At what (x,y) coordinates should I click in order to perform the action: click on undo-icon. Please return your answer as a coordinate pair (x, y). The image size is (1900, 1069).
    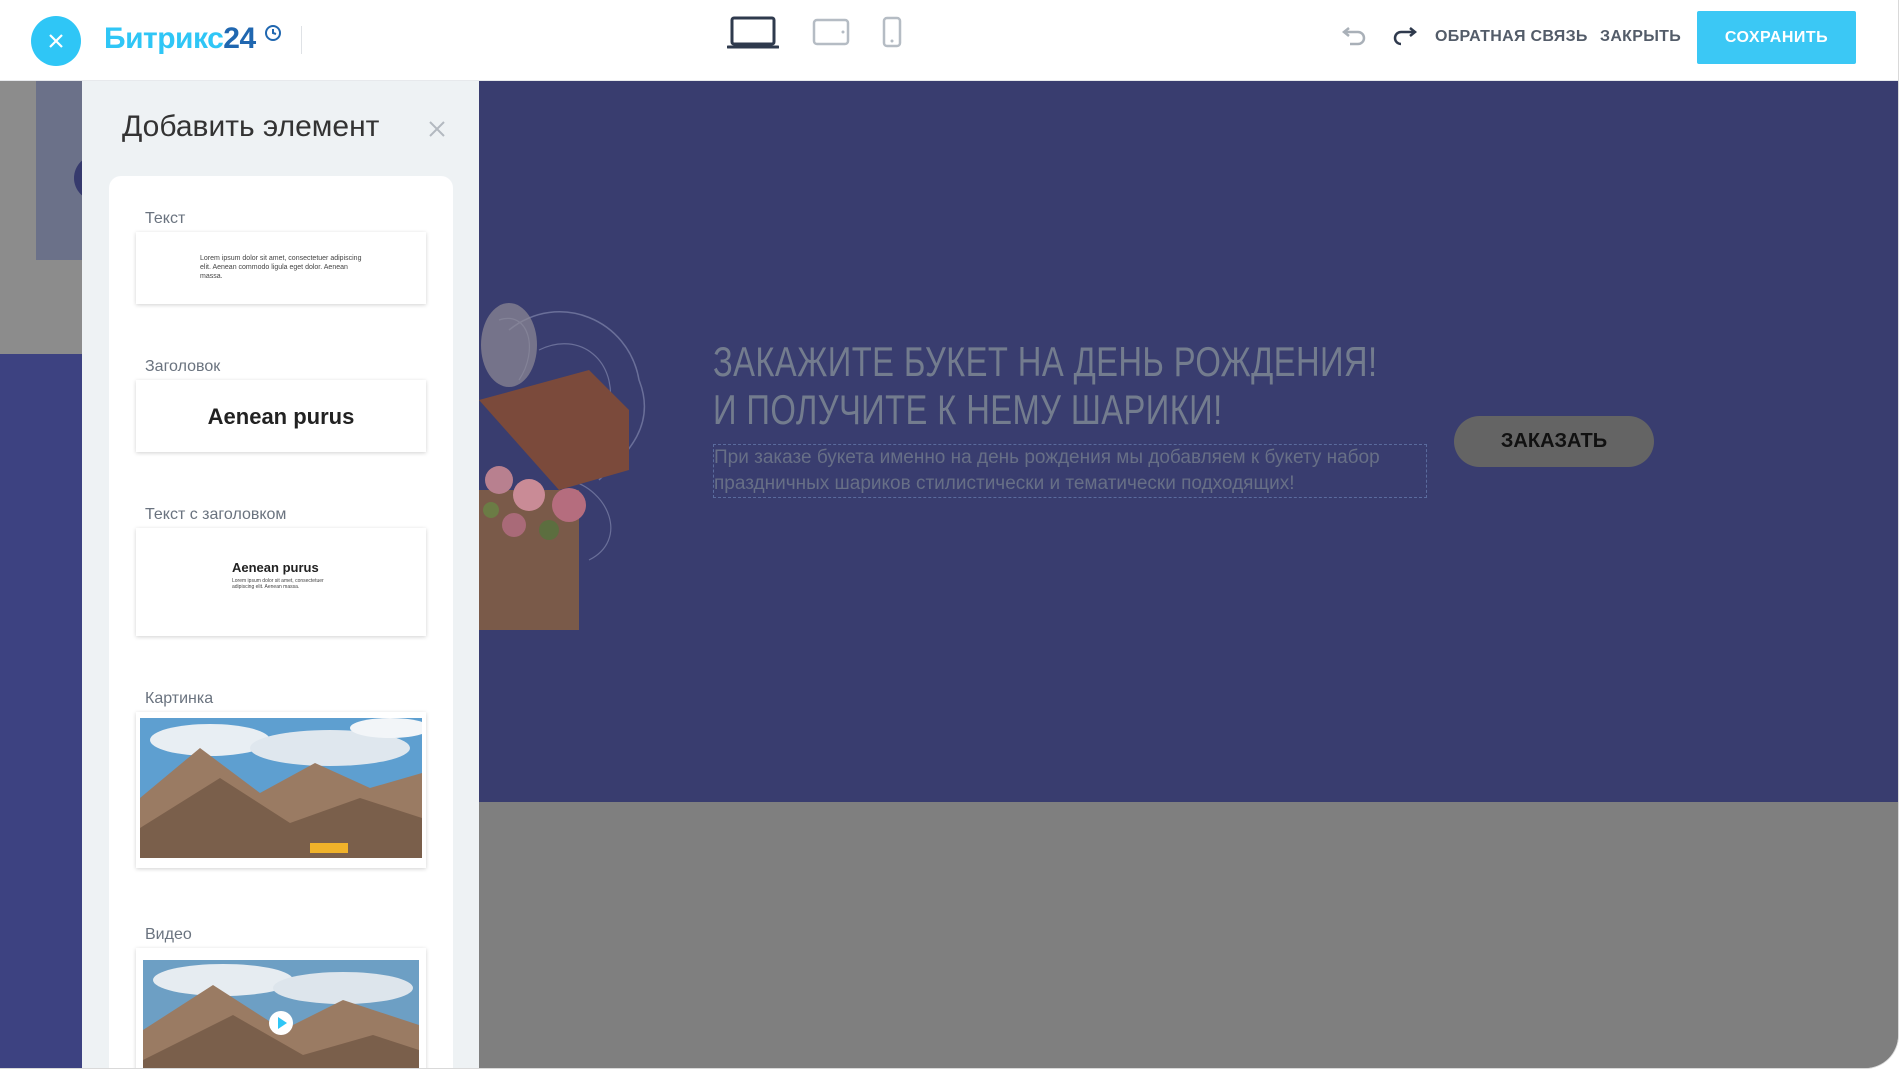
    Looking at the image, I should click on (1353, 37).